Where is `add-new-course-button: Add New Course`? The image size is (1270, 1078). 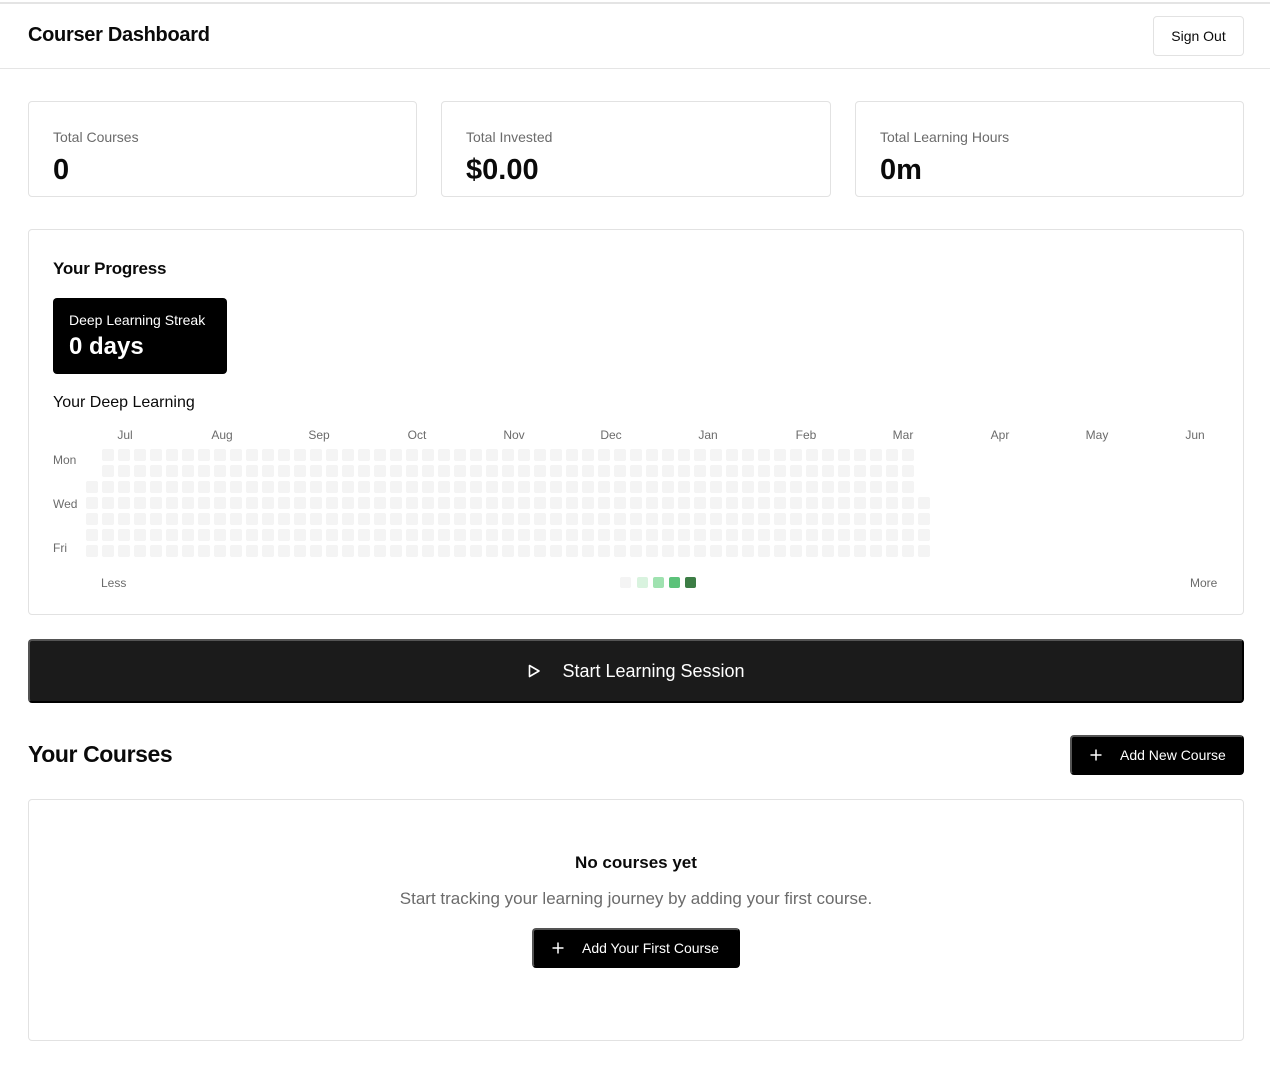
add-new-course-button: Add New Course is located at coordinates (1157, 755).